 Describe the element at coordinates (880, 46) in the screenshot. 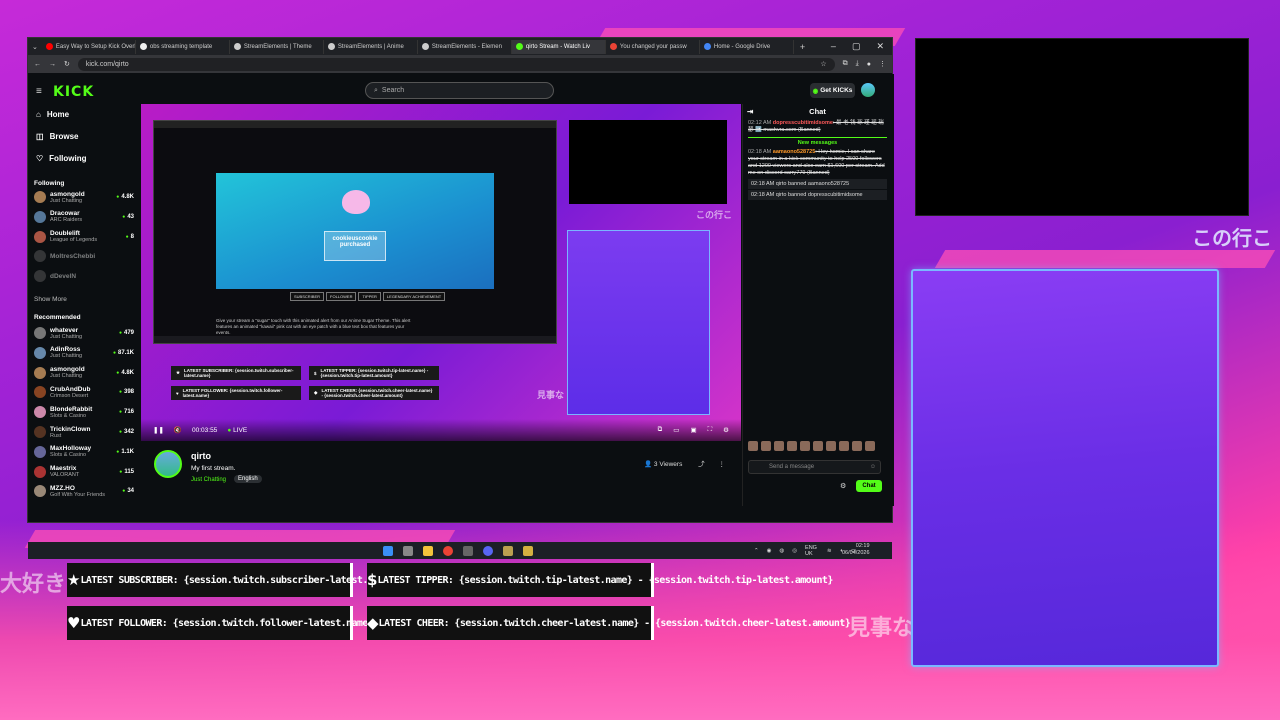

I see `close-window-button: ✕` at that location.